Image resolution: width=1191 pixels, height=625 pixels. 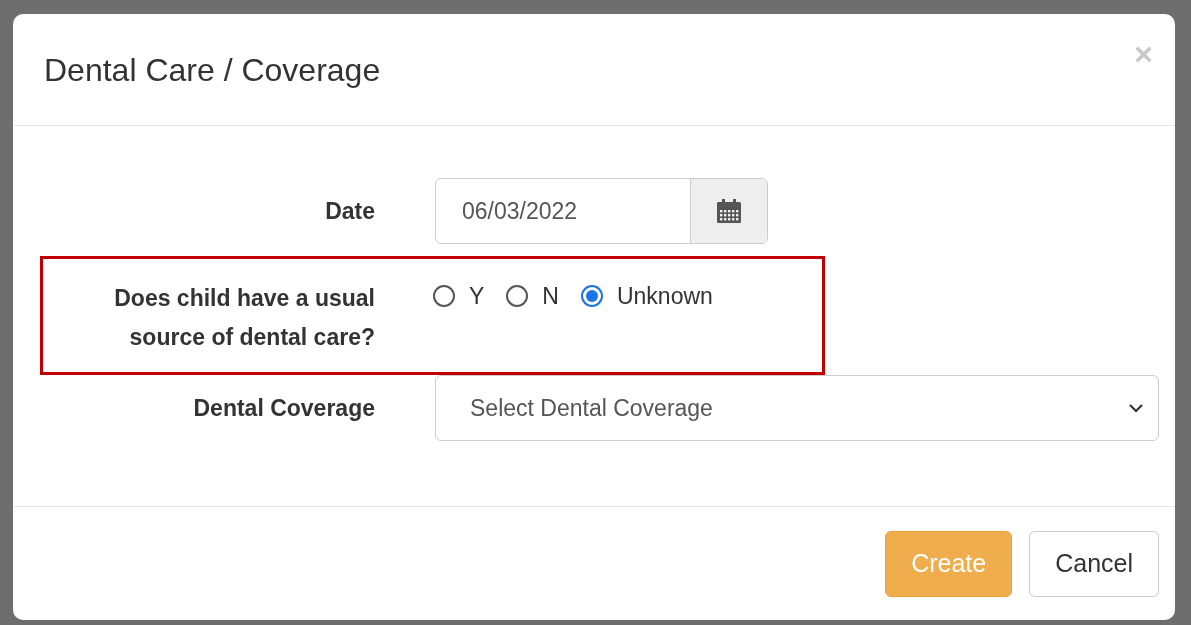 I want to click on question-label: Does child have a usual source of dental care?, so click(x=244, y=318).